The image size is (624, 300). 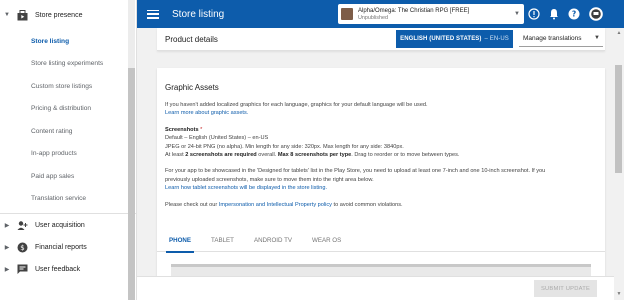 I want to click on help-outline-icon, so click(x=534, y=14).